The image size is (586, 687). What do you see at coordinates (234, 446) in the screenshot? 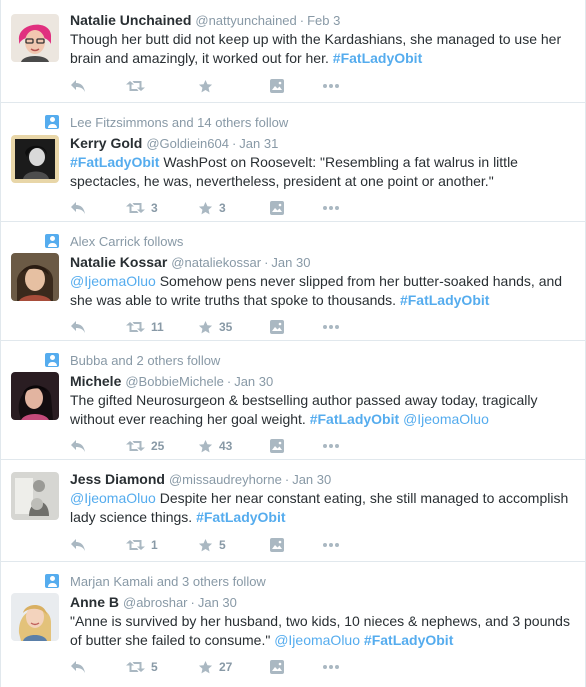
I see `favorite-button: 43` at bounding box center [234, 446].